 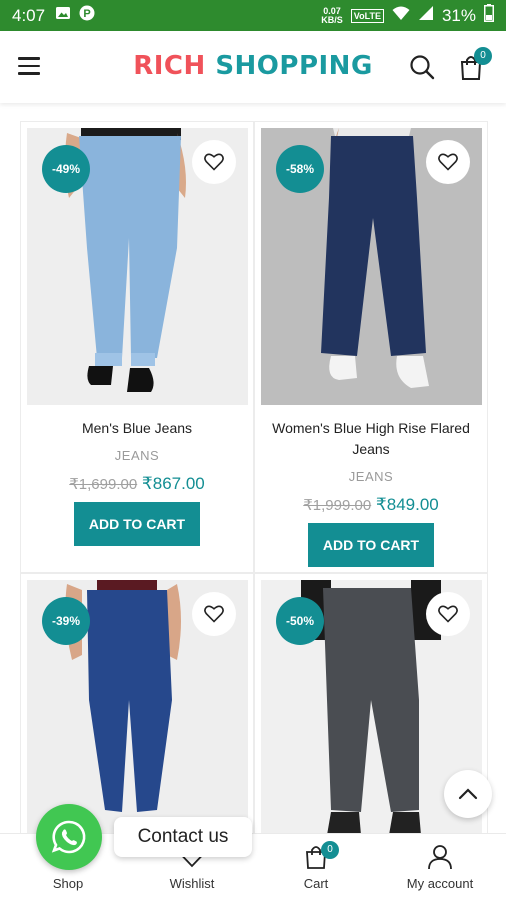 What do you see at coordinates (300, 621) in the screenshot?
I see `discount-badge: -50%` at bounding box center [300, 621].